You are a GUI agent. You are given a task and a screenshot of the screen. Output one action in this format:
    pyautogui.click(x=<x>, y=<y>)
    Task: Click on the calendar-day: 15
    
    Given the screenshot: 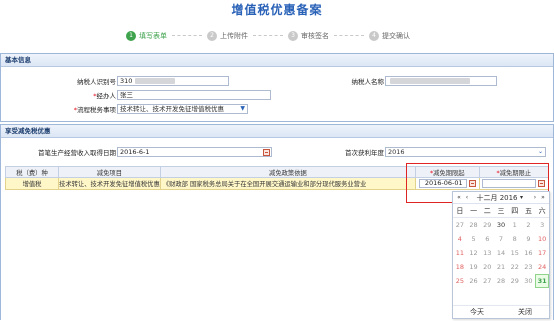 What is the action you would take?
    pyautogui.click(x=515, y=253)
    